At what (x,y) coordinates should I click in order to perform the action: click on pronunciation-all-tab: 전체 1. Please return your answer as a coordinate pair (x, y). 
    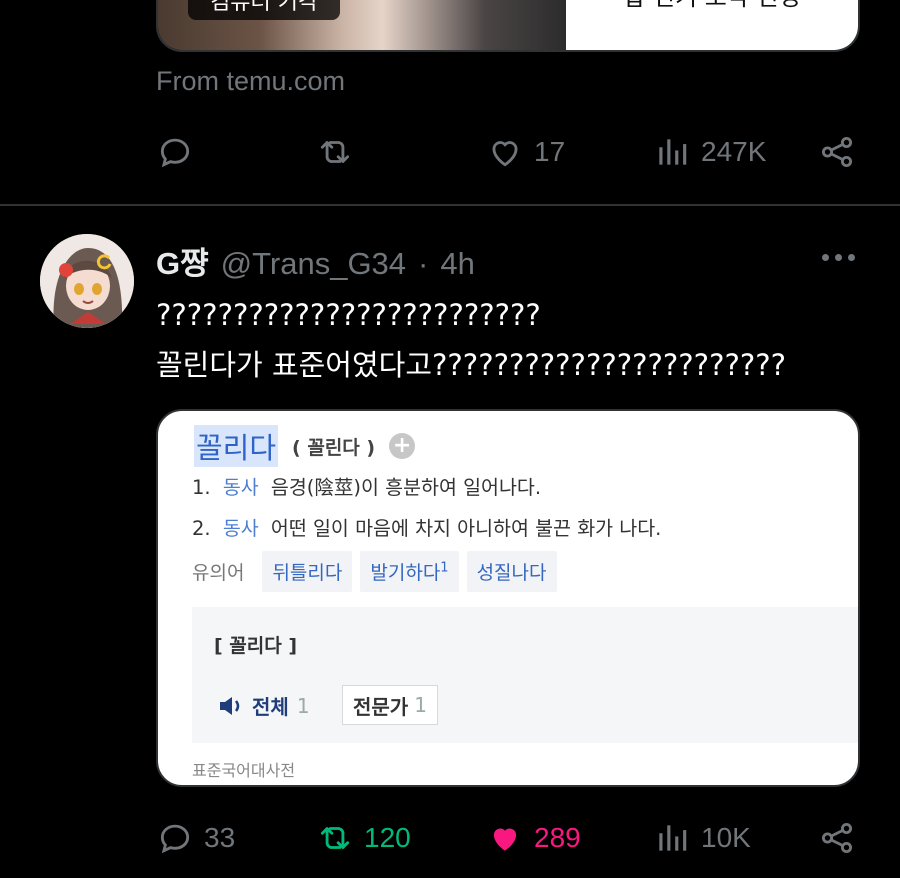
    Looking at the image, I should click on (264, 705).